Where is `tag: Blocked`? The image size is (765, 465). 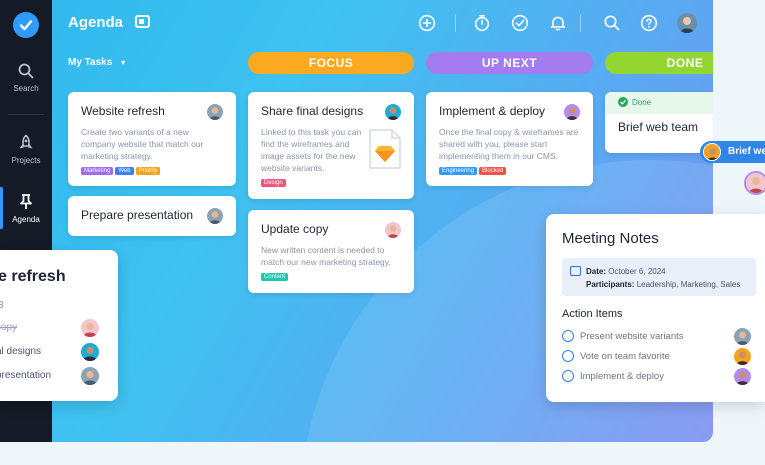
tag: Blocked is located at coordinates (493, 171).